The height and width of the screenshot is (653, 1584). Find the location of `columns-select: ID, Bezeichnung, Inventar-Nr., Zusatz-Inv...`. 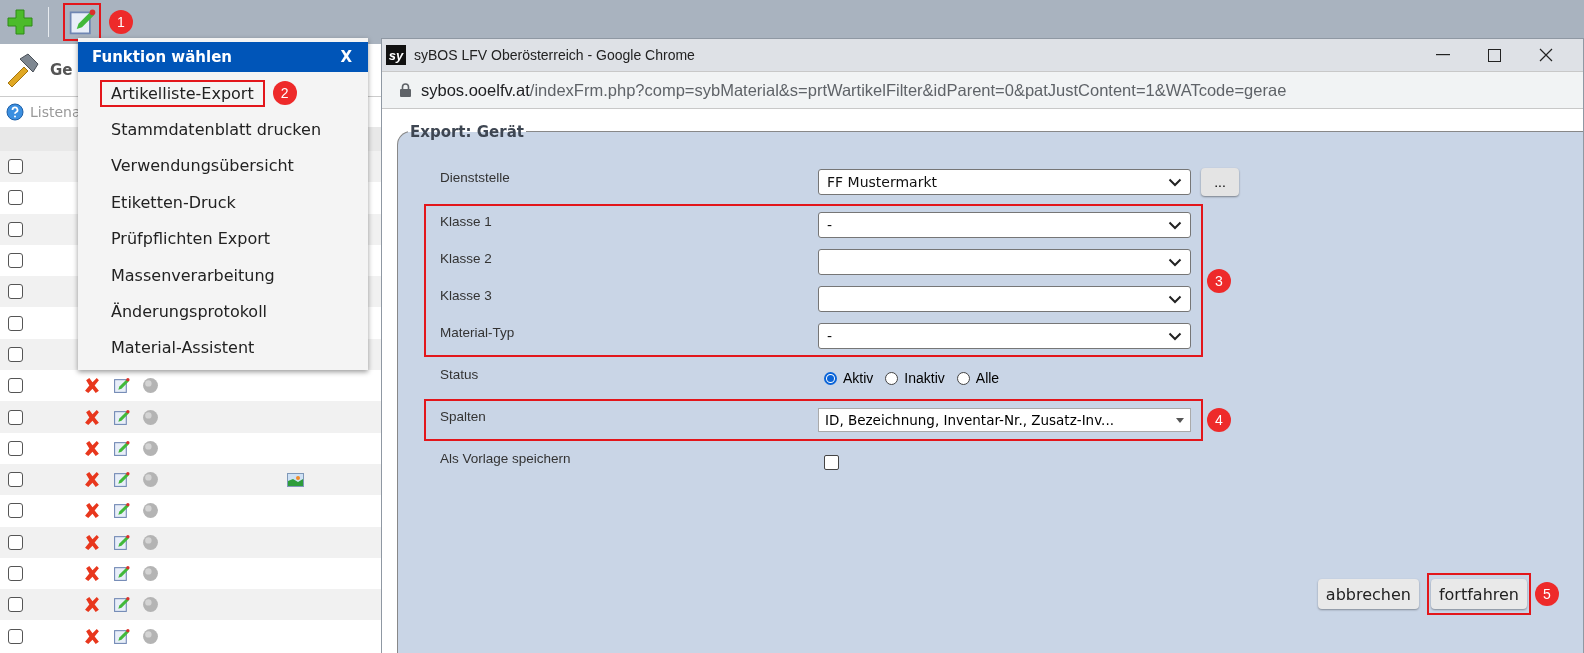

columns-select: ID, Bezeichnung, Inventar-Nr., Zusatz-Inv... is located at coordinates (1004, 420).